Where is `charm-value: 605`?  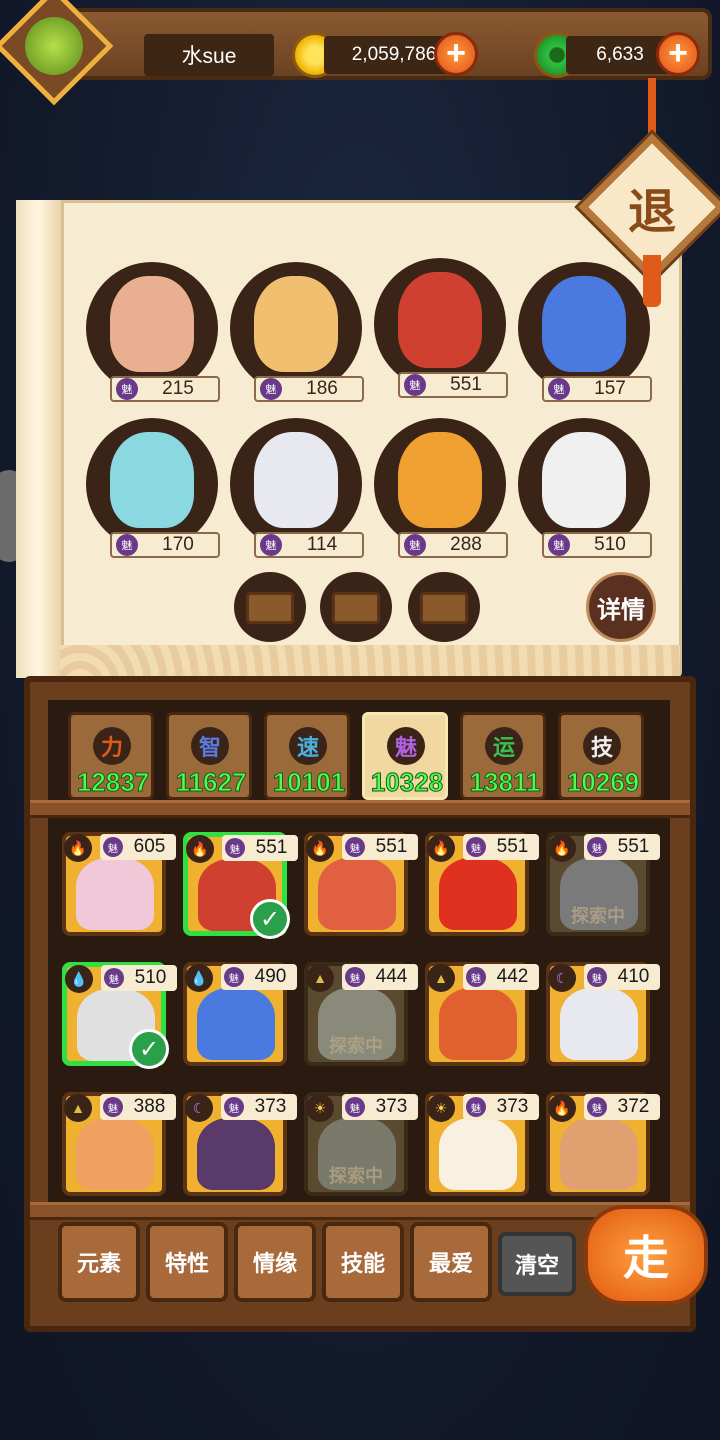
charm-value: 605 is located at coordinates (149, 846).